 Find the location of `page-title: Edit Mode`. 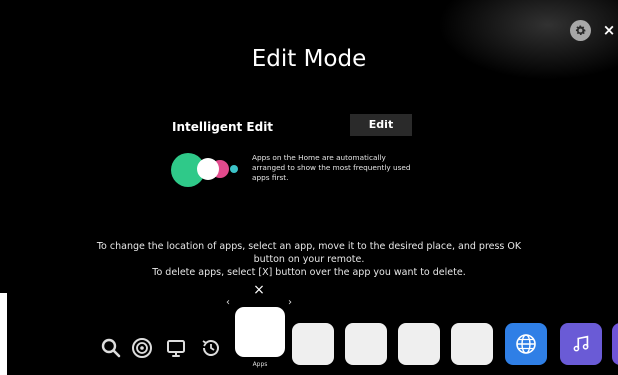

page-title: Edit Mode is located at coordinates (309, 59).